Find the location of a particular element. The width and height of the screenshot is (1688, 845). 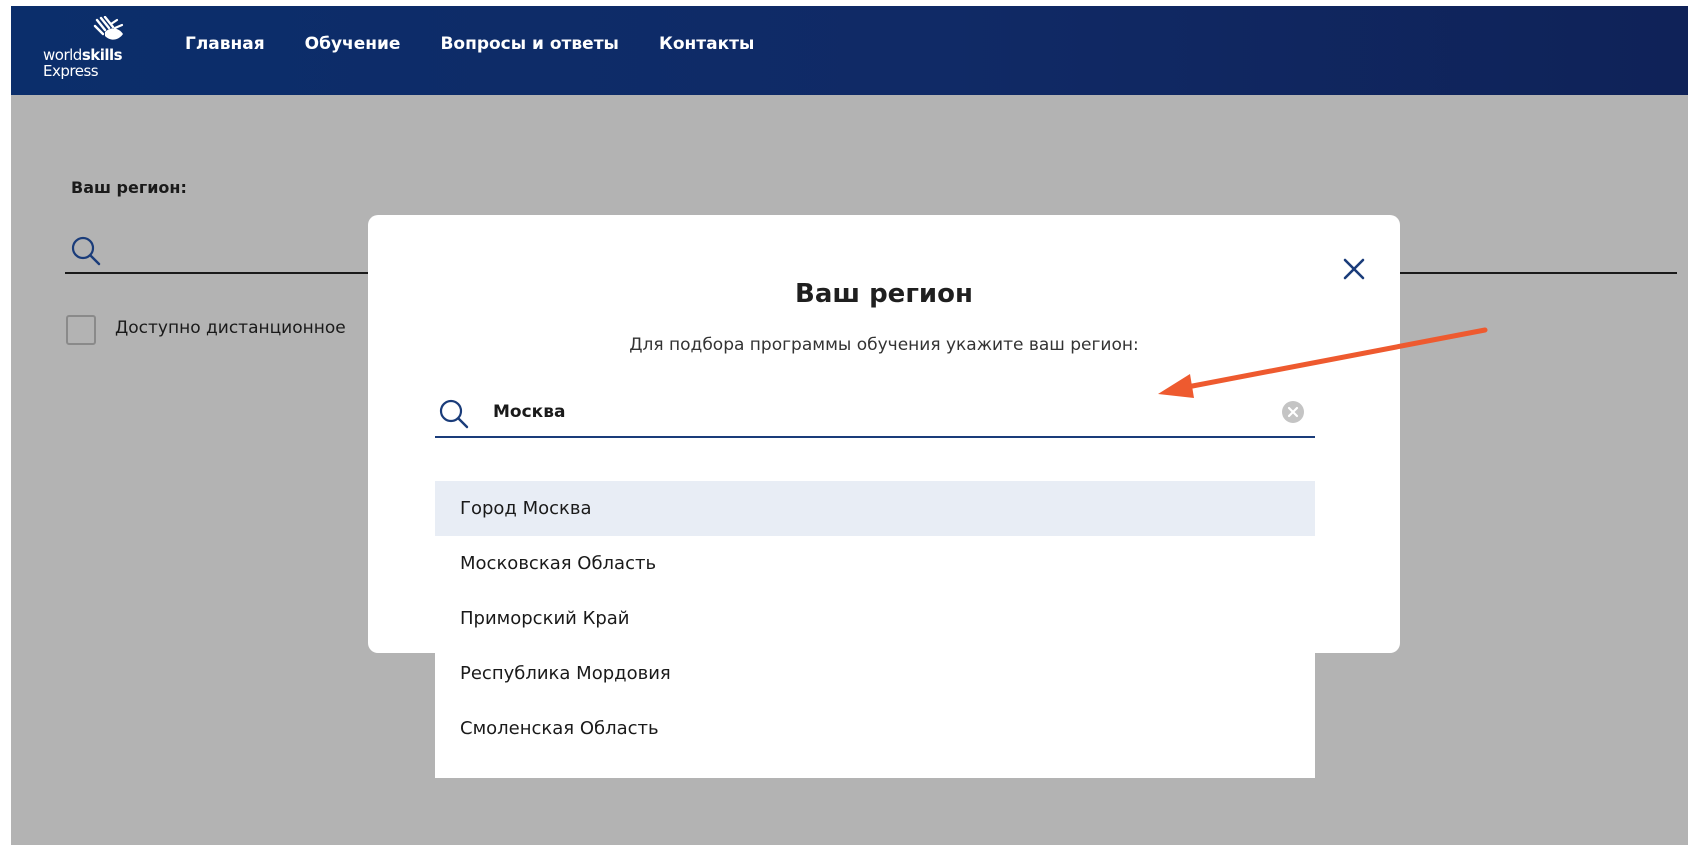

annotation-arrow-icon is located at coordinates (1323, 362).